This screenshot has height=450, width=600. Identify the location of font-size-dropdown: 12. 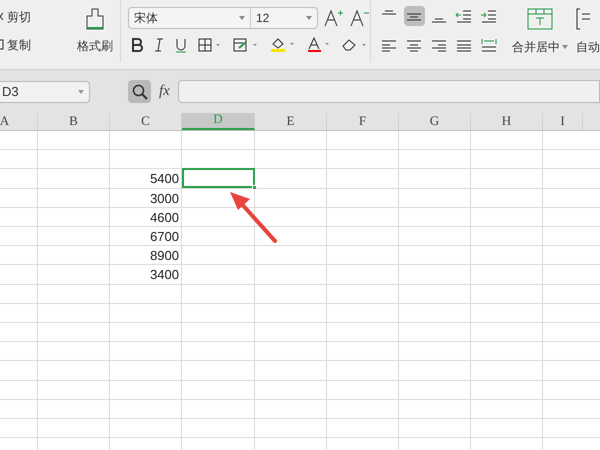
(284, 18).